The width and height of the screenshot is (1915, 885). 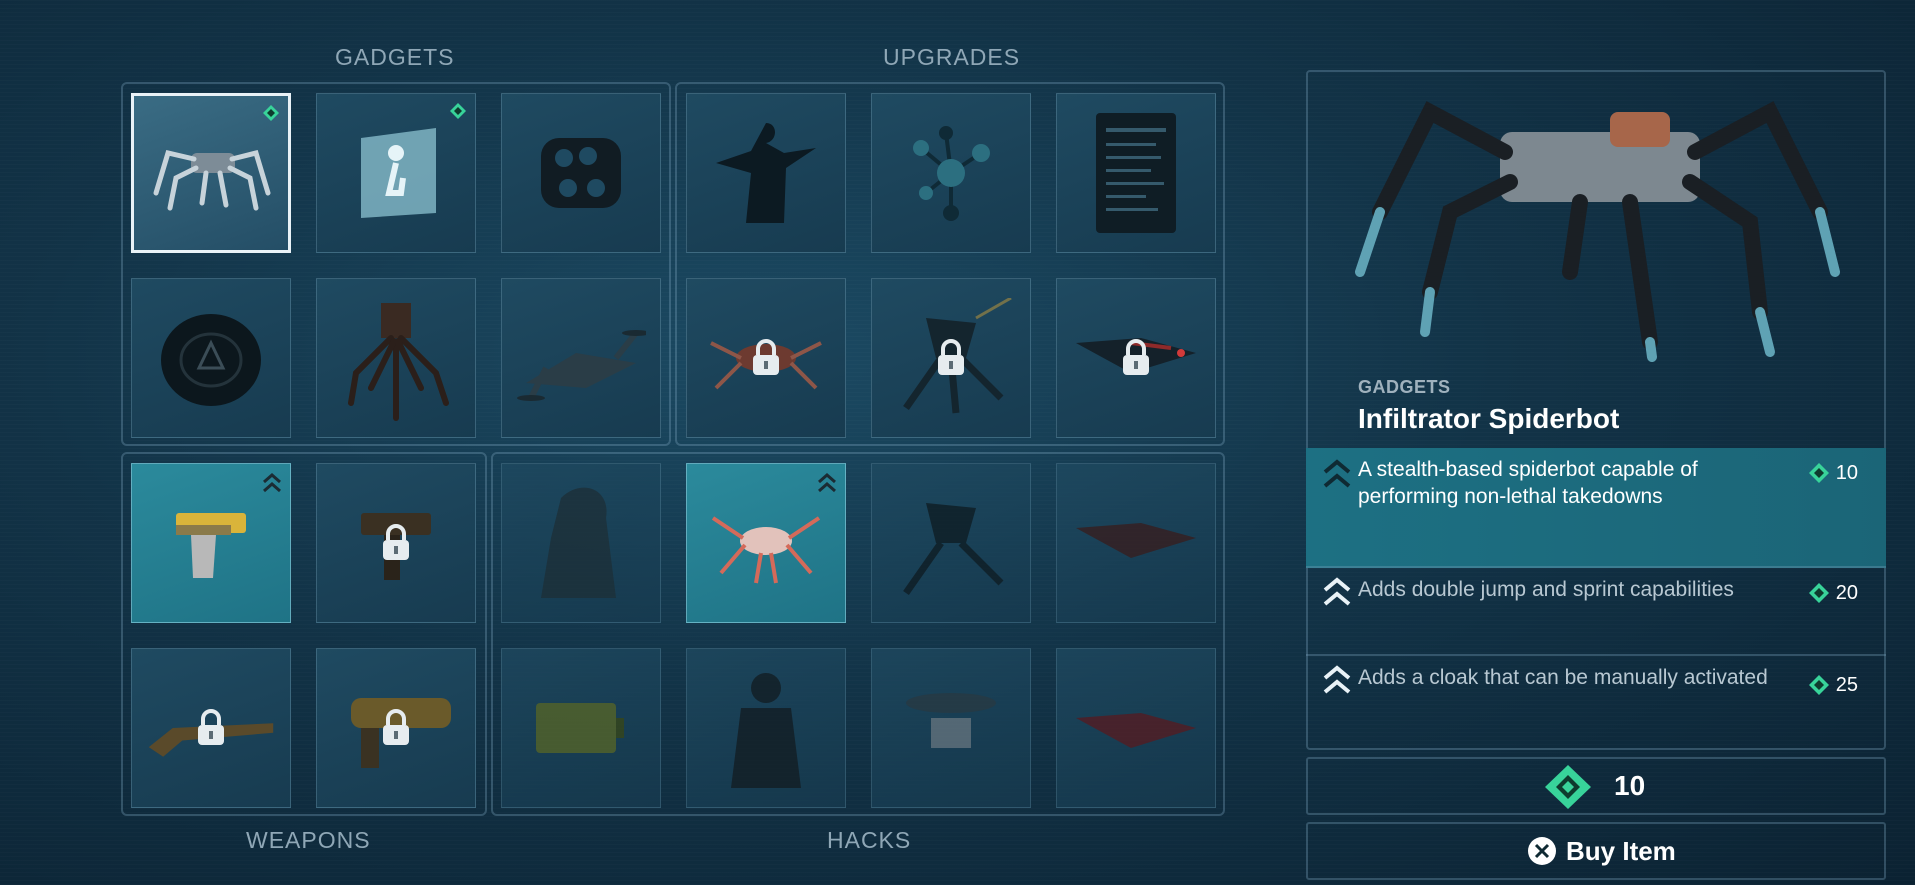 I want to click on drone-icon, so click(x=581, y=358).